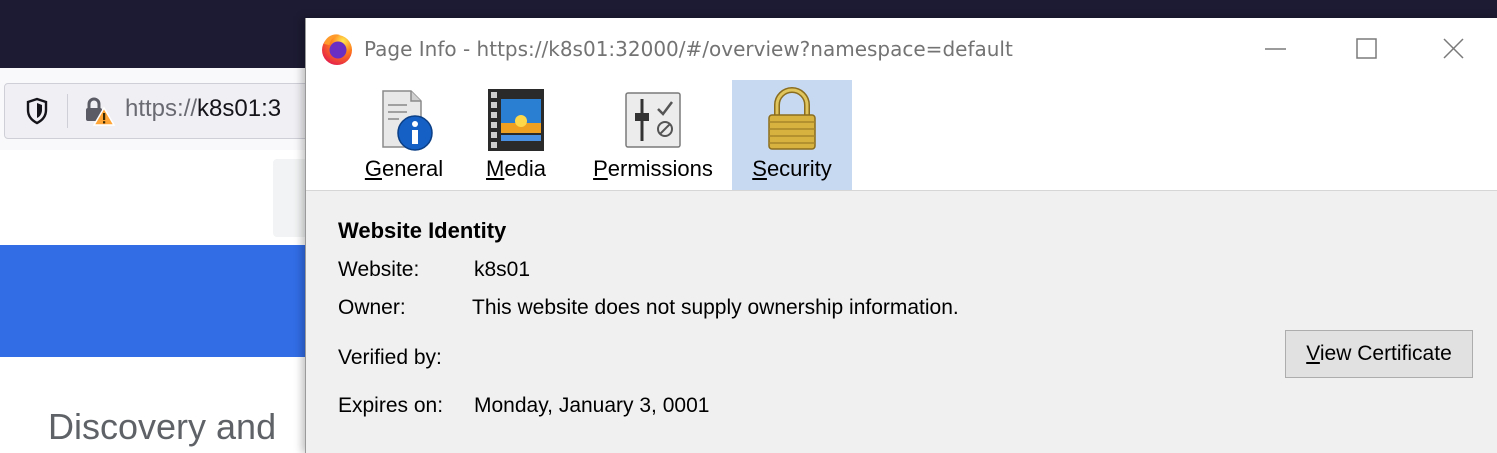 The height and width of the screenshot is (453, 1497). I want to click on owner-label: Owner:, so click(372, 307).